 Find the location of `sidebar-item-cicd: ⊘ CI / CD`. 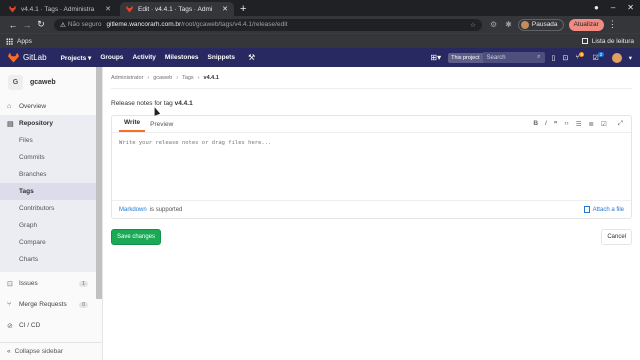

sidebar-item-cicd: ⊘ CI / CD is located at coordinates (51, 325).